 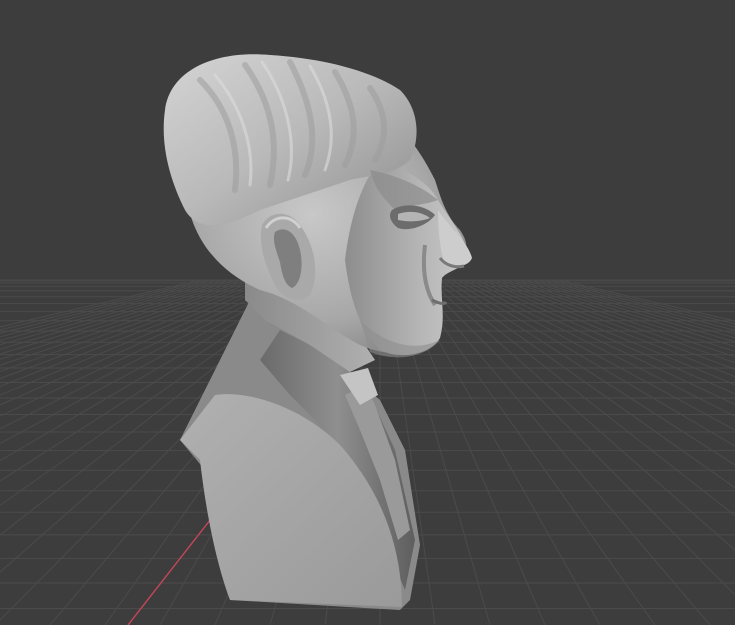 What do you see at coordinates (455, 238) in the screenshot?
I see `bust-nose` at bounding box center [455, 238].